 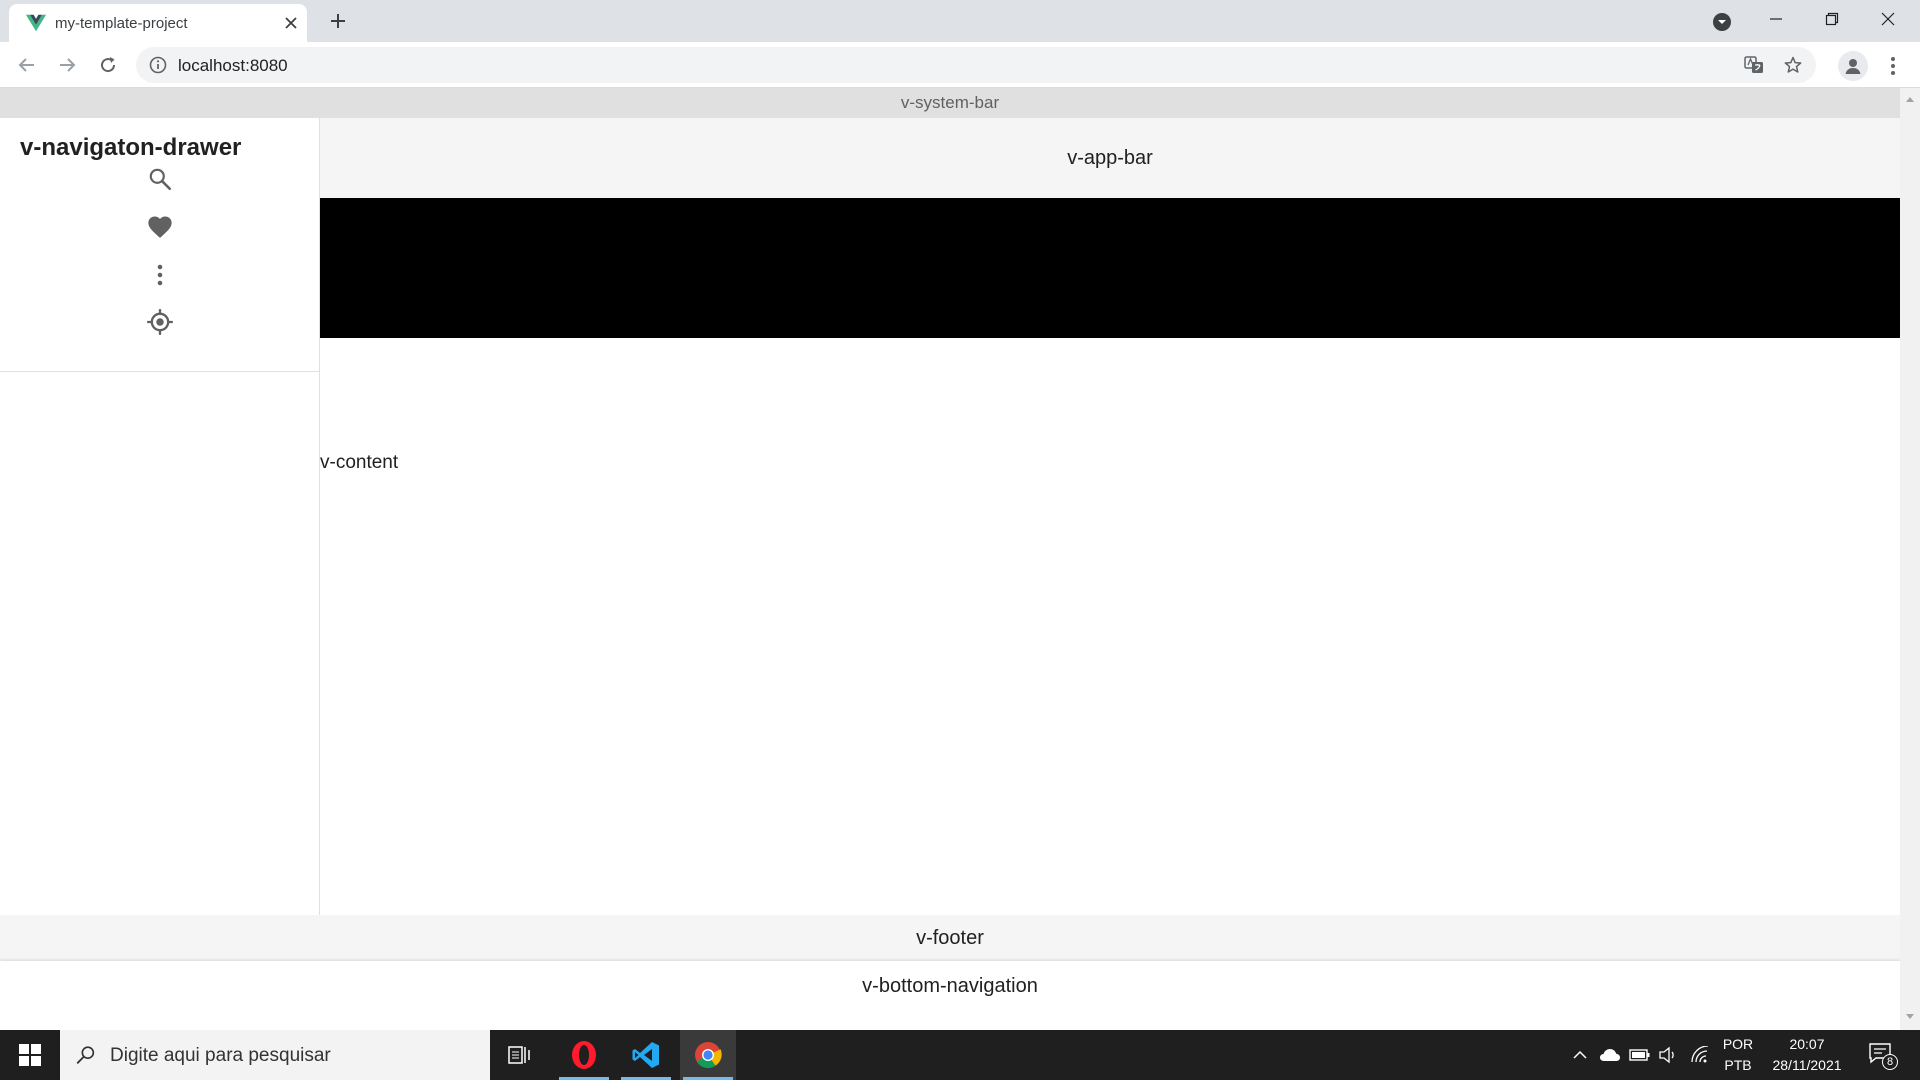 I want to click on battery-icon, so click(x=1640, y=1055).